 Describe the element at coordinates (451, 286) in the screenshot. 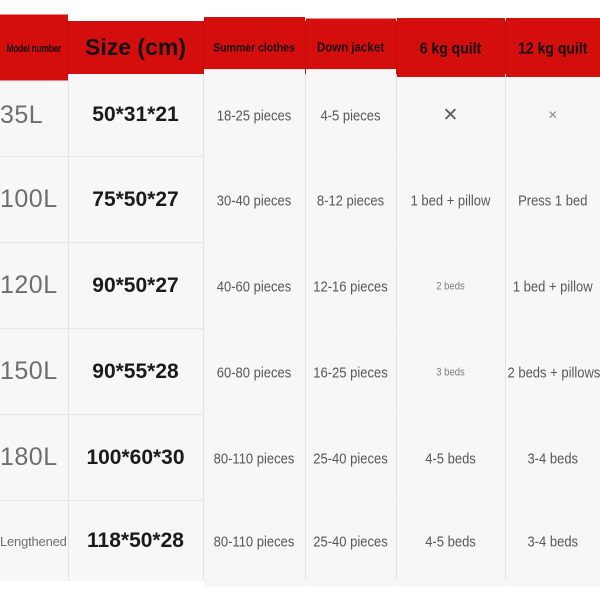

I see `cell-quilt-6kg: 2 beds` at that location.